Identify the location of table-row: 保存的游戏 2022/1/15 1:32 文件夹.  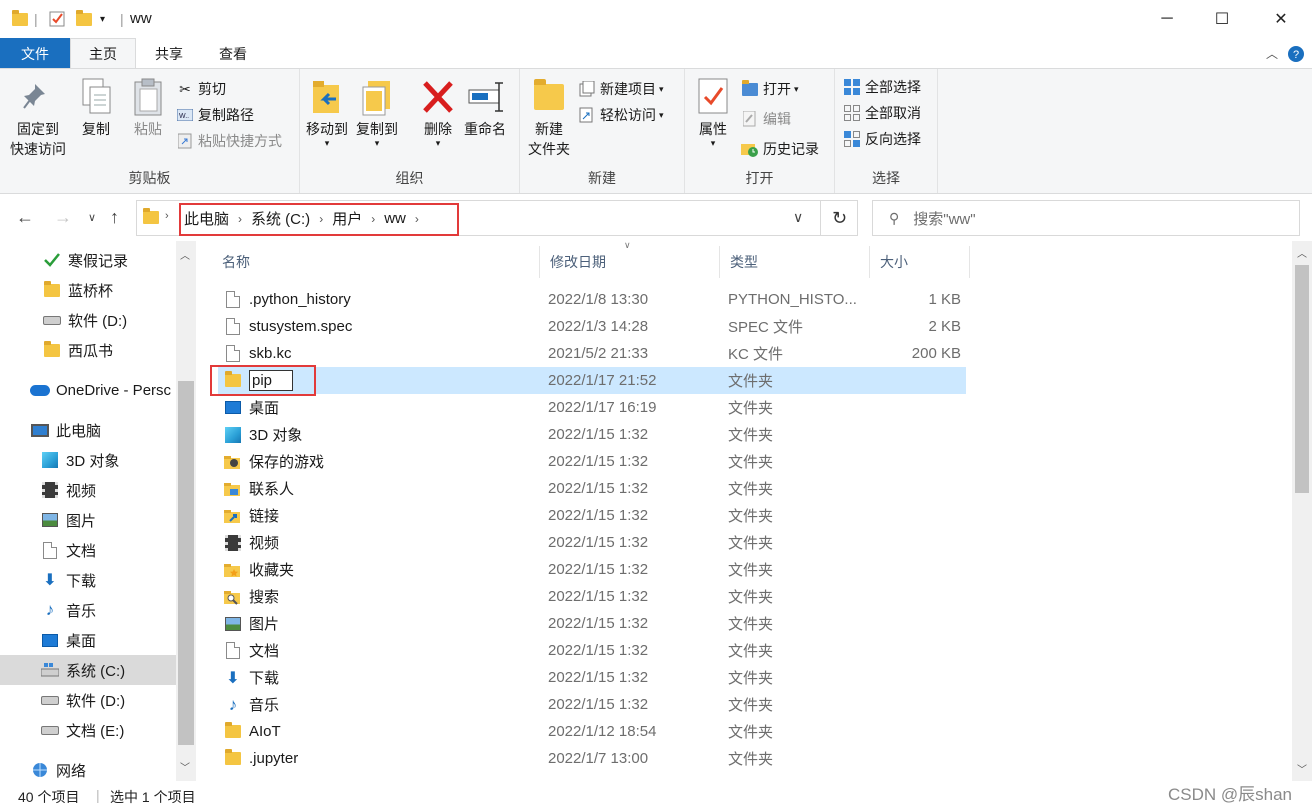
(592, 461).